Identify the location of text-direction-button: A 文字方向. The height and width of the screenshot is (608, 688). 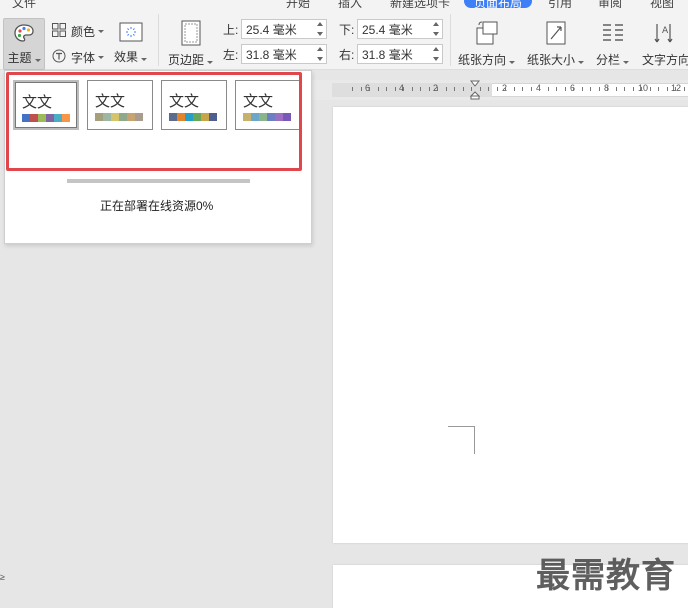
(665, 44).